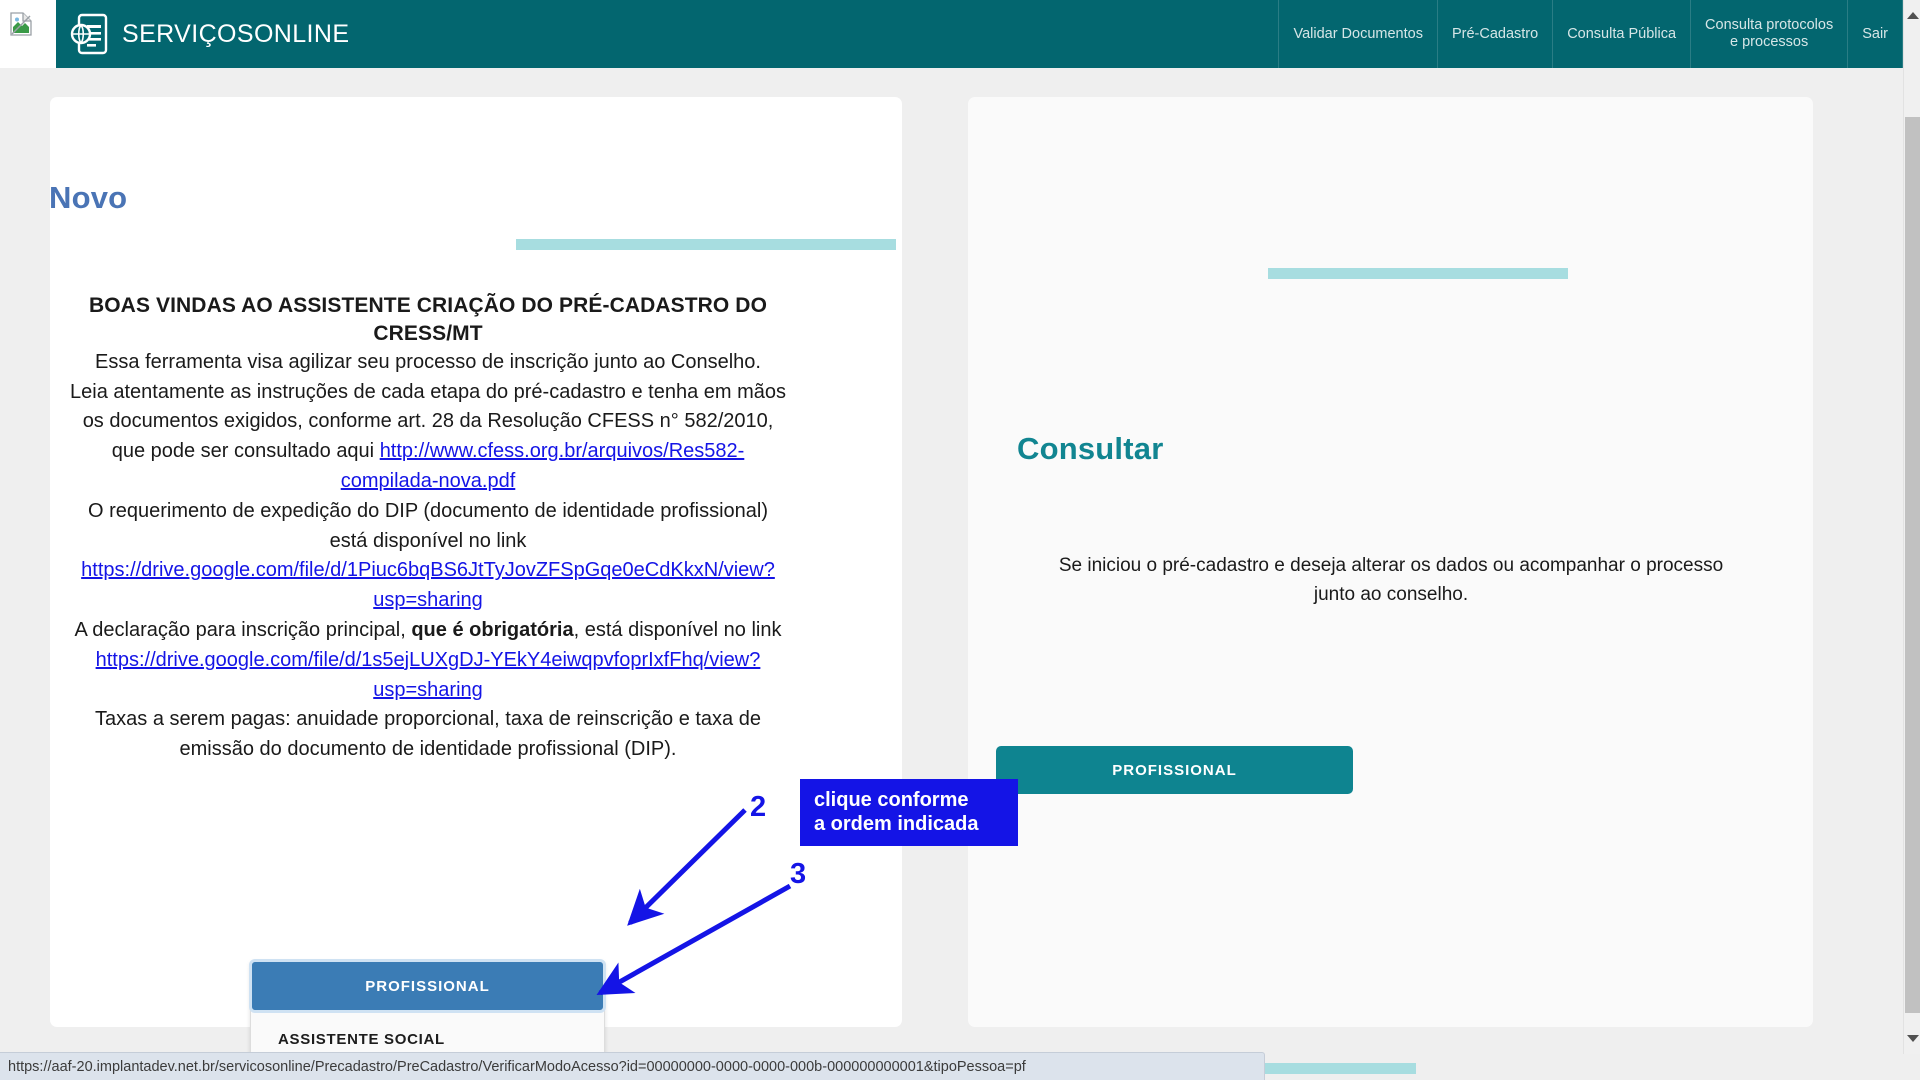 The image size is (1920, 1080). I want to click on nav-item-pre-cadastro: Pré-Cadastro, so click(1494, 34).